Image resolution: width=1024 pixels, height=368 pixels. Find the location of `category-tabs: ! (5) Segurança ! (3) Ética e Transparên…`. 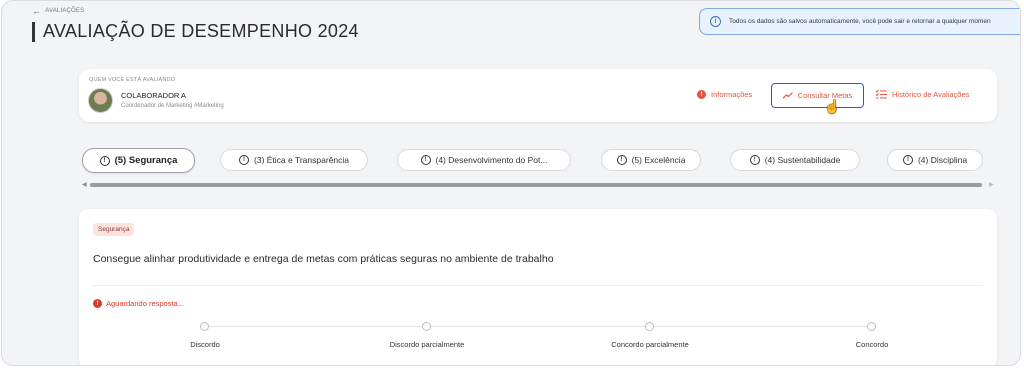

category-tabs: ! (5) Segurança ! (3) Ética e Transparên… is located at coordinates (542, 161).